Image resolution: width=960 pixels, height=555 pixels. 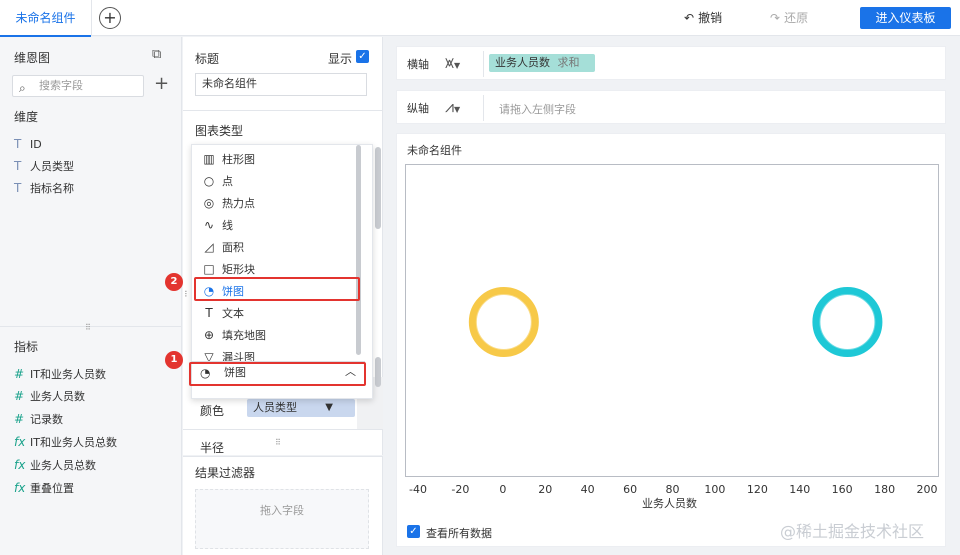 What do you see at coordinates (225, 473) in the screenshot?
I see `filter-title: 结果过滤器` at bounding box center [225, 473].